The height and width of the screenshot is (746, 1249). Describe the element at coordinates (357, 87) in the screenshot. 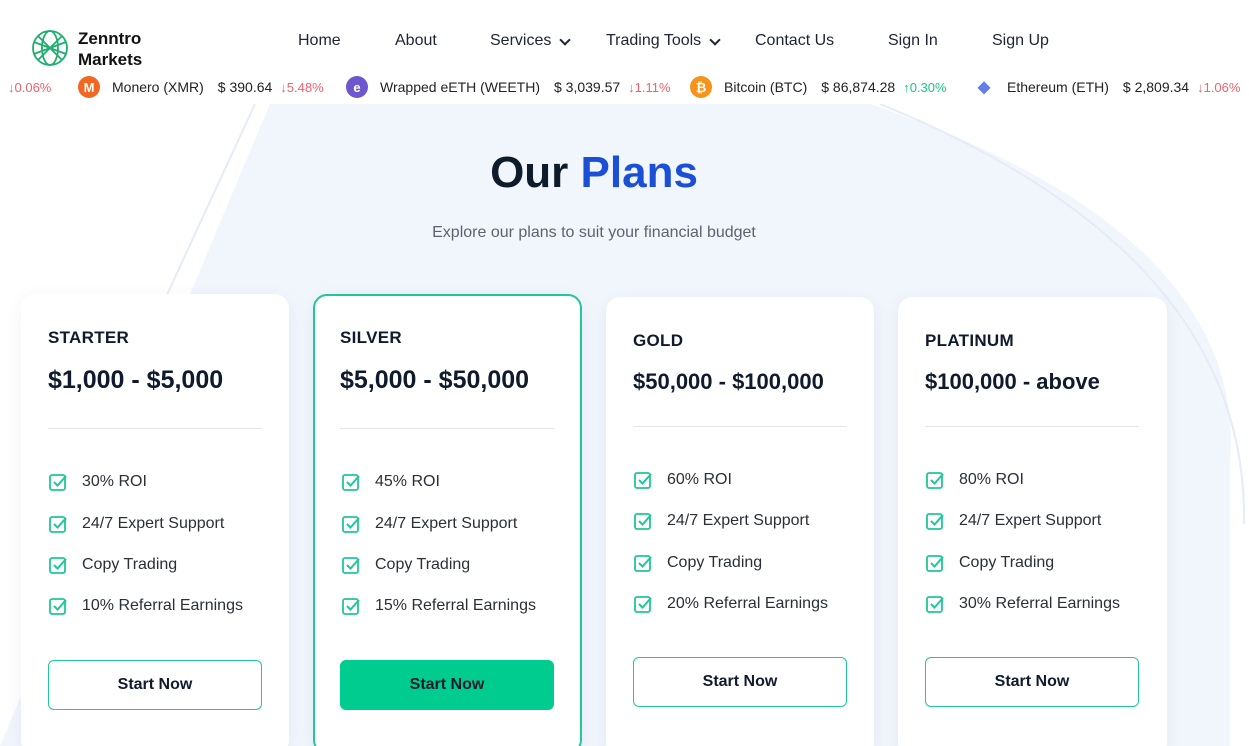

I see `weeth-icon: e` at that location.